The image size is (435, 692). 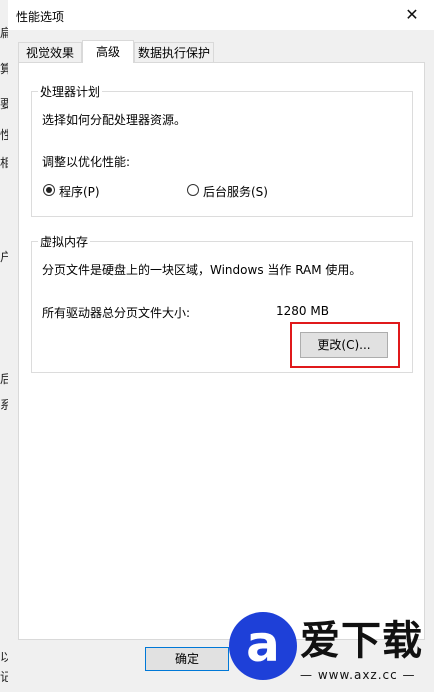 What do you see at coordinates (361, 641) in the screenshot?
I see `watermark-name: 爱下载` at bounding box center [361, 641].